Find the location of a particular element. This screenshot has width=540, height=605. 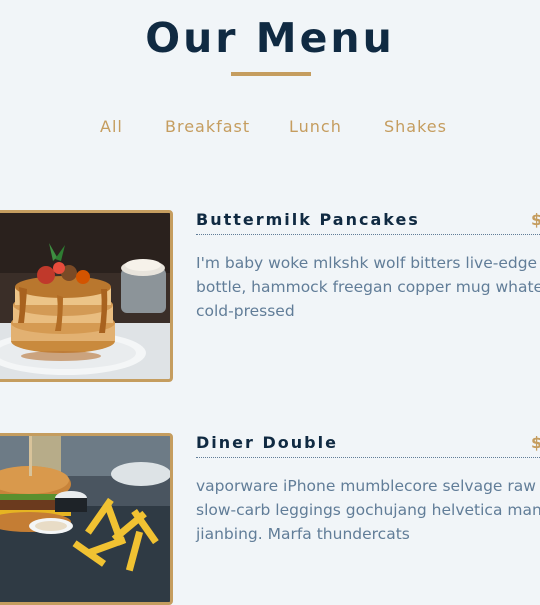

item-name: Diner Double is located at coordinates (267, 442).